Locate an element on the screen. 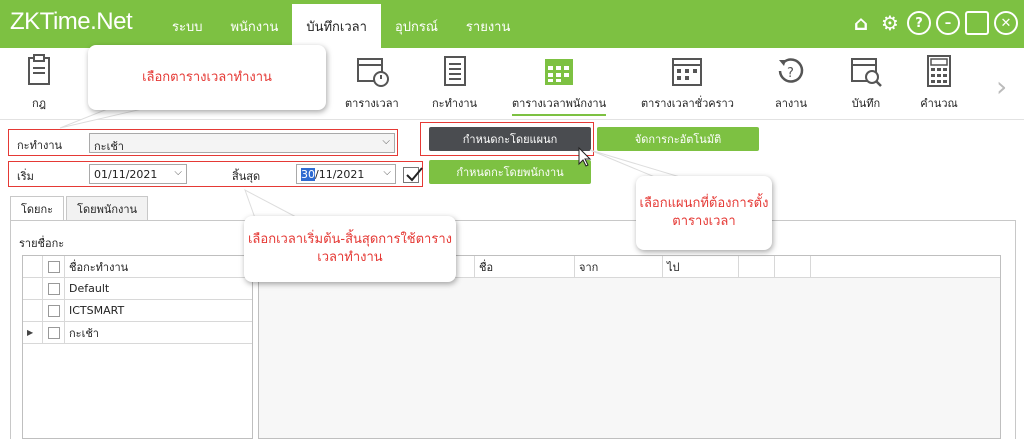 The height and width of the screenshot is (439, 1024). callout-select-schedule: เลือกตารางเวลาทำงาน is located at coordinates (207, 77).